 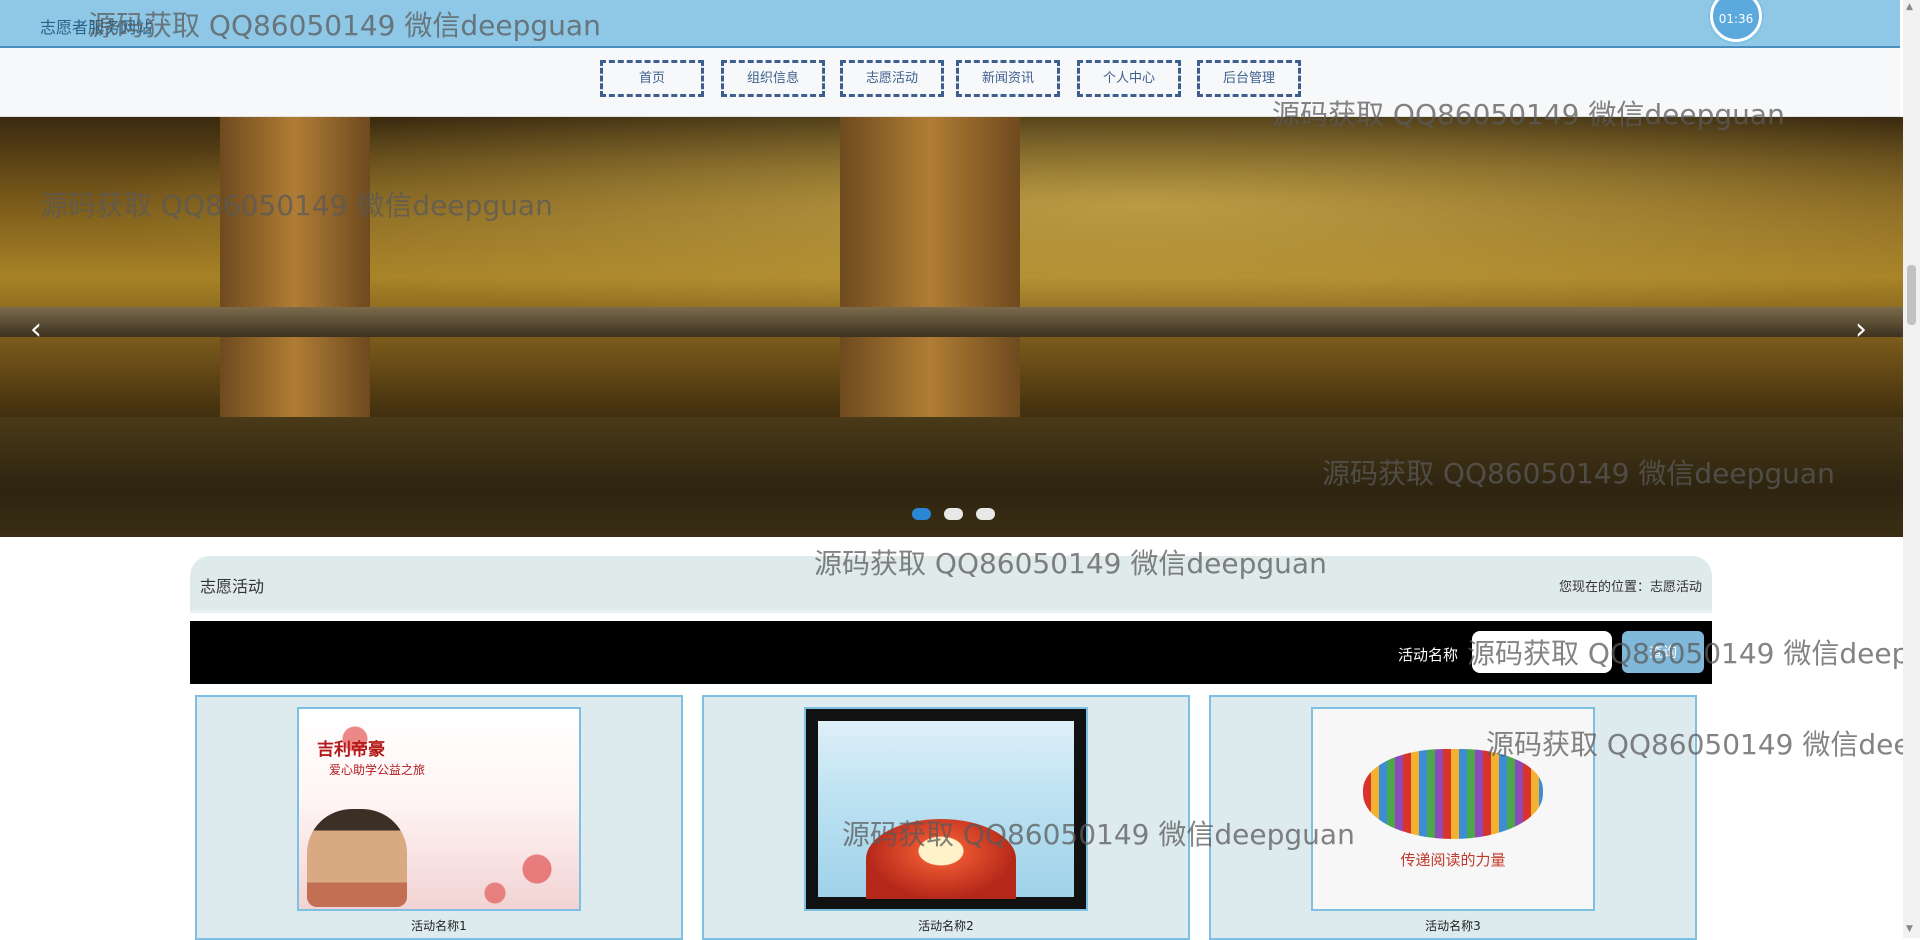 What do you see at coordinates (36, 329) in the screenshot?
I see `chevron-left-icon: ‹` at bounding box center [36, 329].